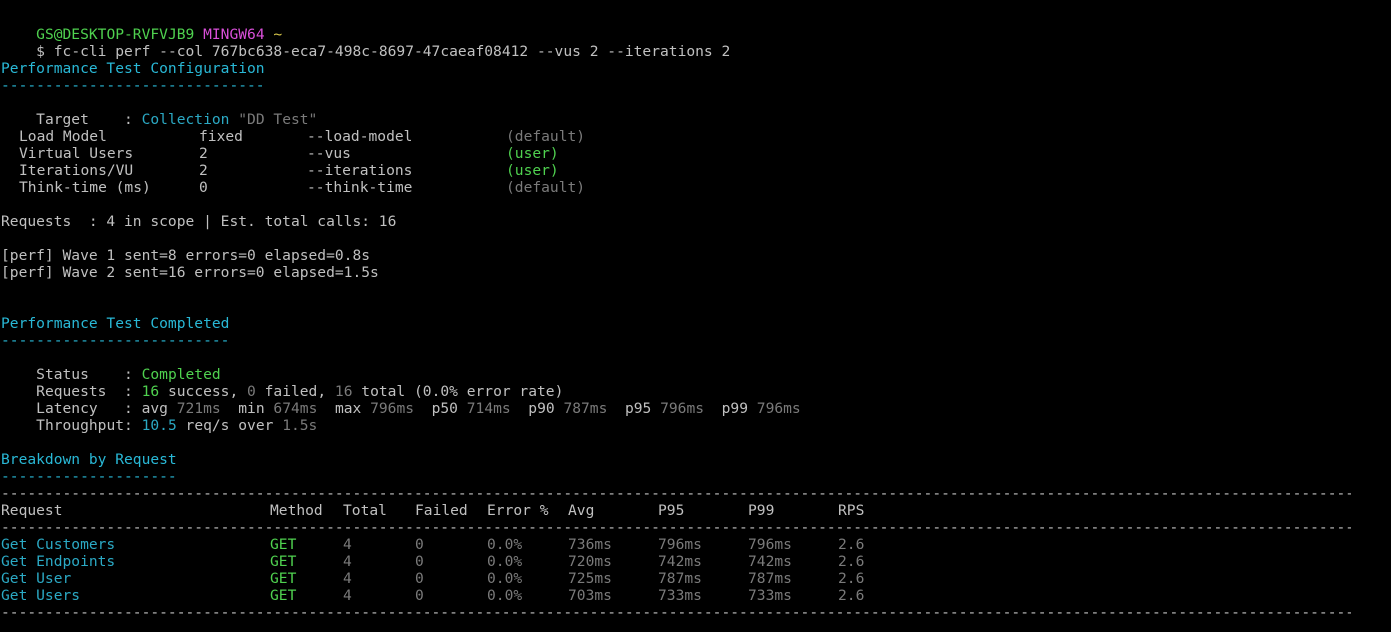 The width and height of the screenshot is (1391, 632). I want to click on param-value: fixed, so click(221, 136).